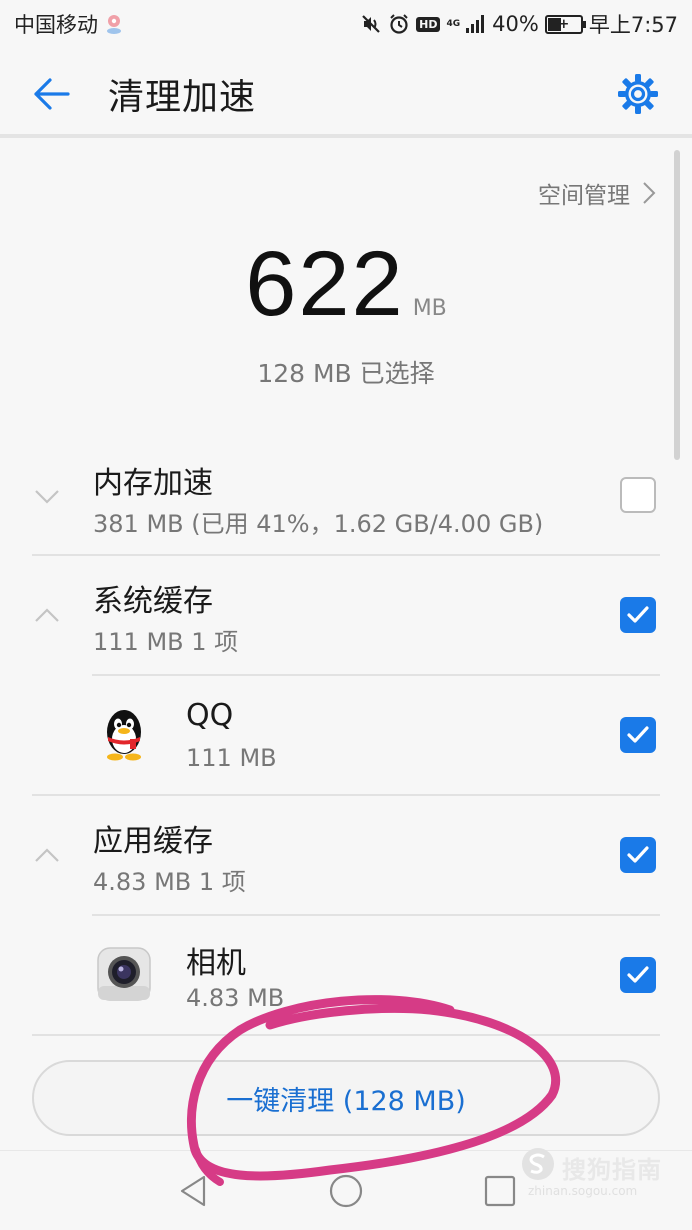 The width and height of the screenshot is (692, 1230). What do you see at coordinates (56, 25) in the screenshot?
I see `carrier-label: 中国移动` at bounding box center [56, 25].